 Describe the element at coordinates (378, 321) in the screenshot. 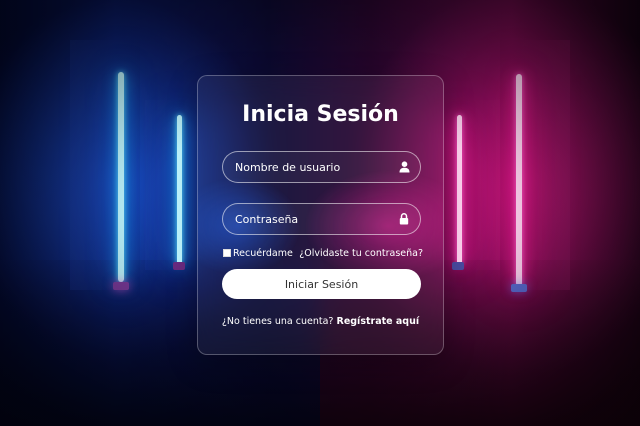

I see `signup-link: Regístrate aquí` at that location.